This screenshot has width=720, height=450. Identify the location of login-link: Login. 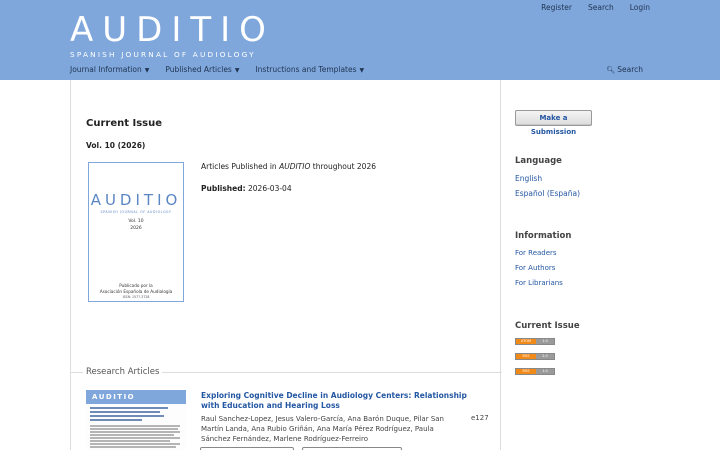
(640, 7).